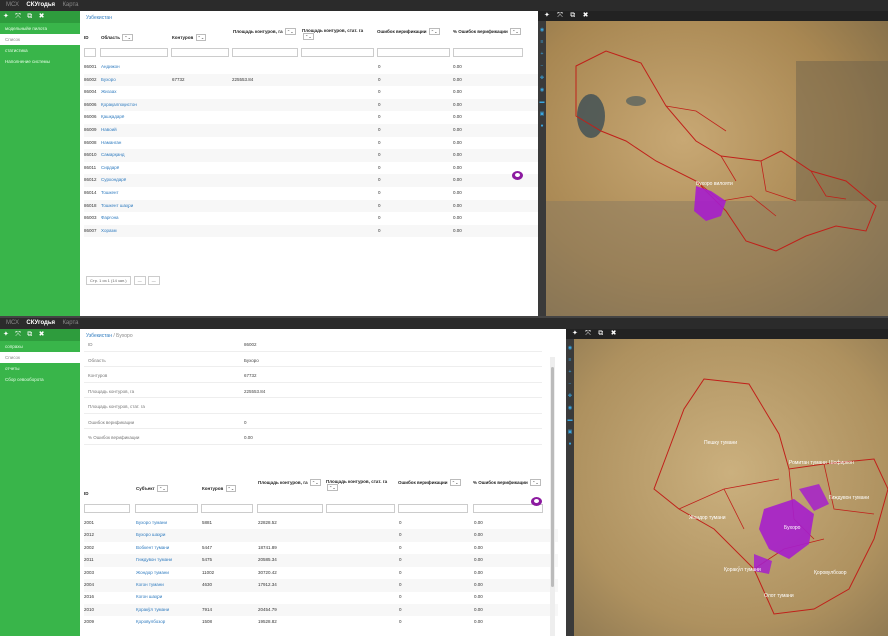 This screenshot has width=888, height=636. What do you see at coordinates (40, 5) in the screenshot?
I see `menu-skugodya: СКУгодья` at bounding box center [40, 5].